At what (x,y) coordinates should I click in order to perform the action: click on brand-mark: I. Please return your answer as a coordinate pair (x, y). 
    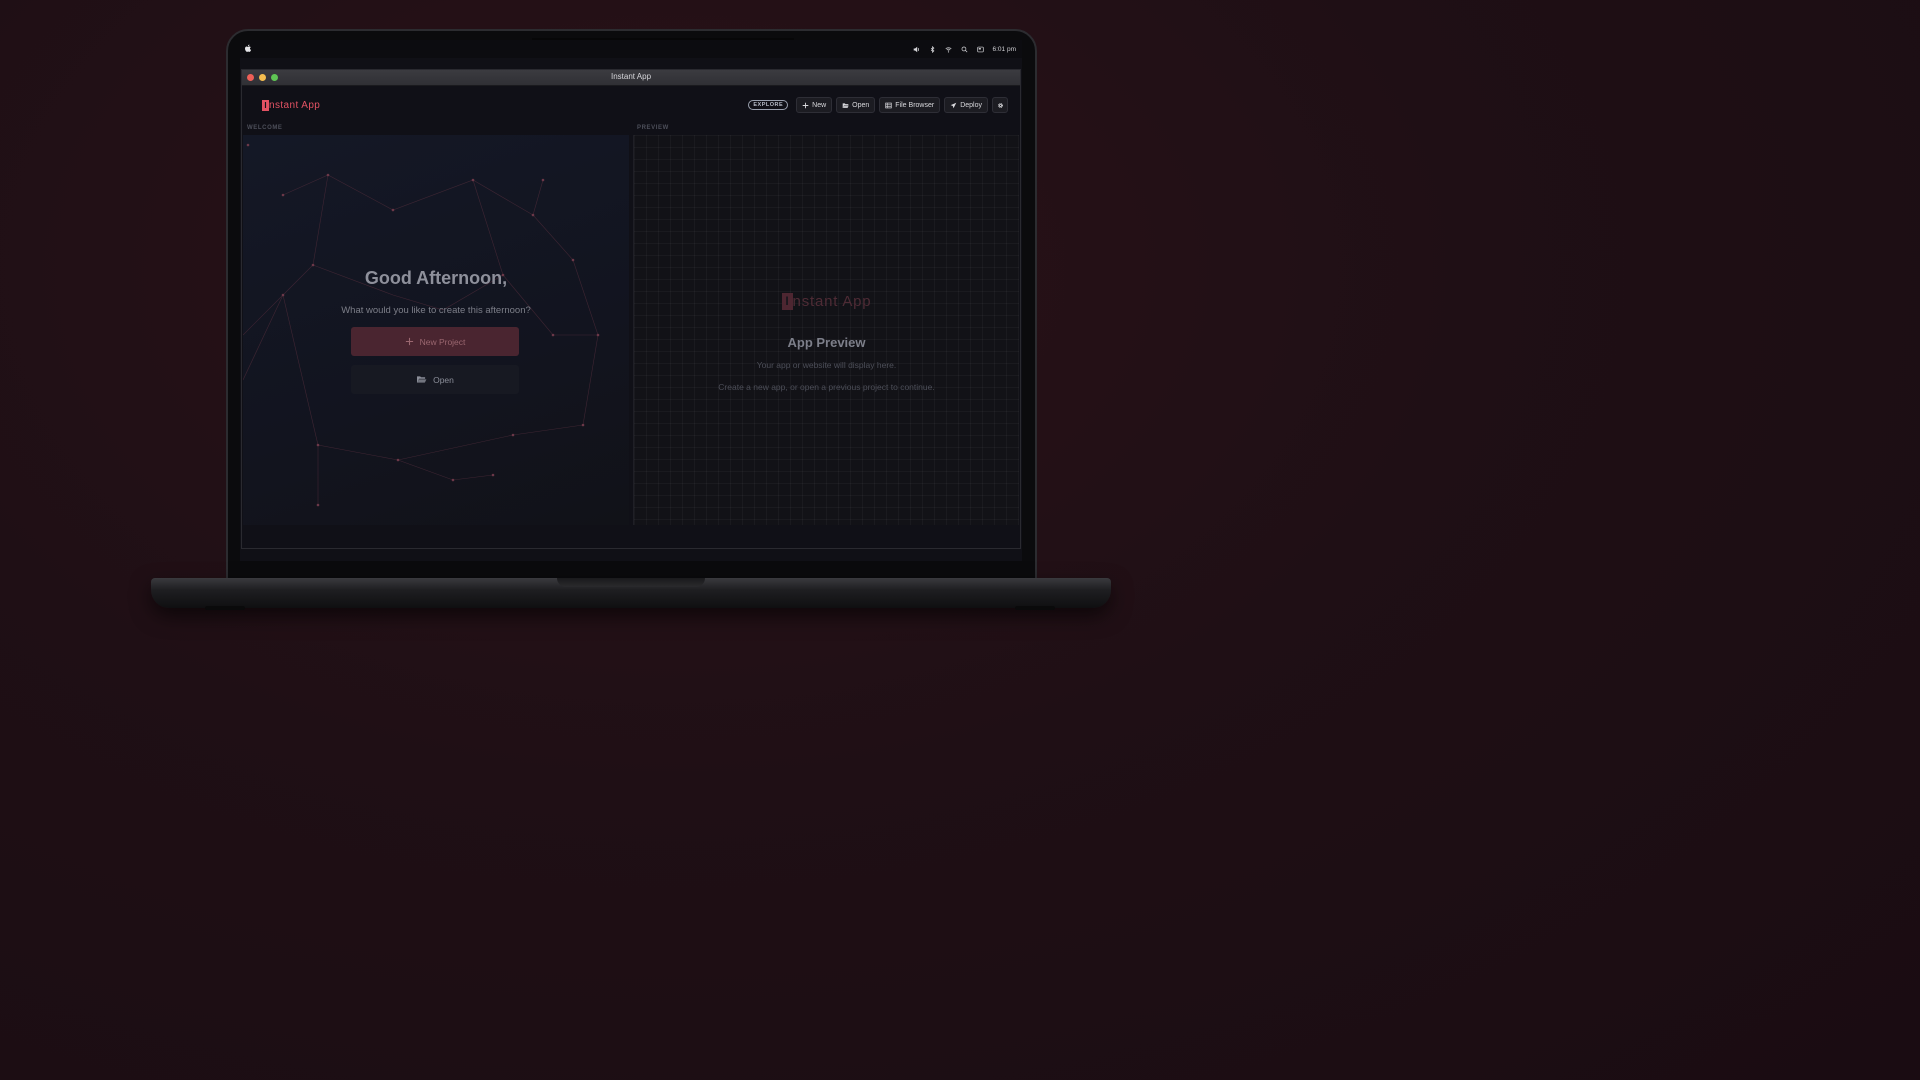
    Looking at the image, I should click on (265, 105).